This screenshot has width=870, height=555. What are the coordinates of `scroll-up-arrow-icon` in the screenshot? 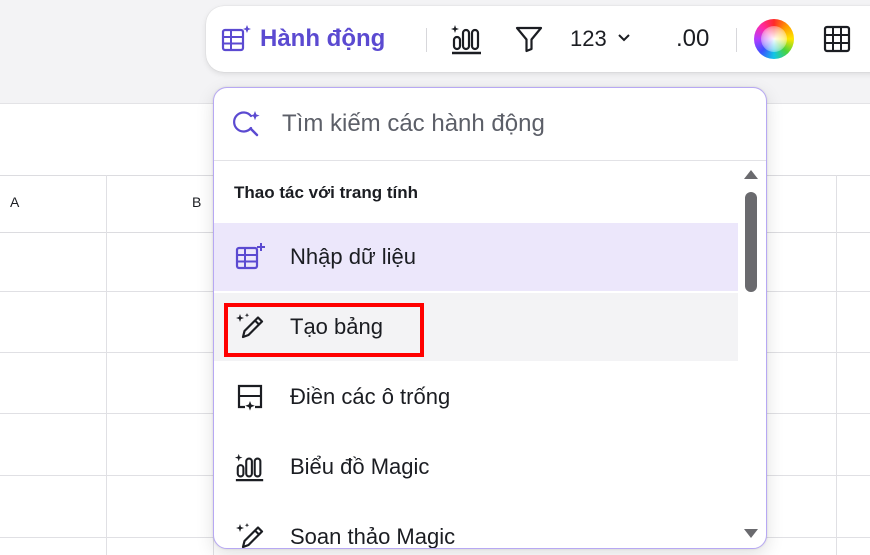 It's located at (751, 174).